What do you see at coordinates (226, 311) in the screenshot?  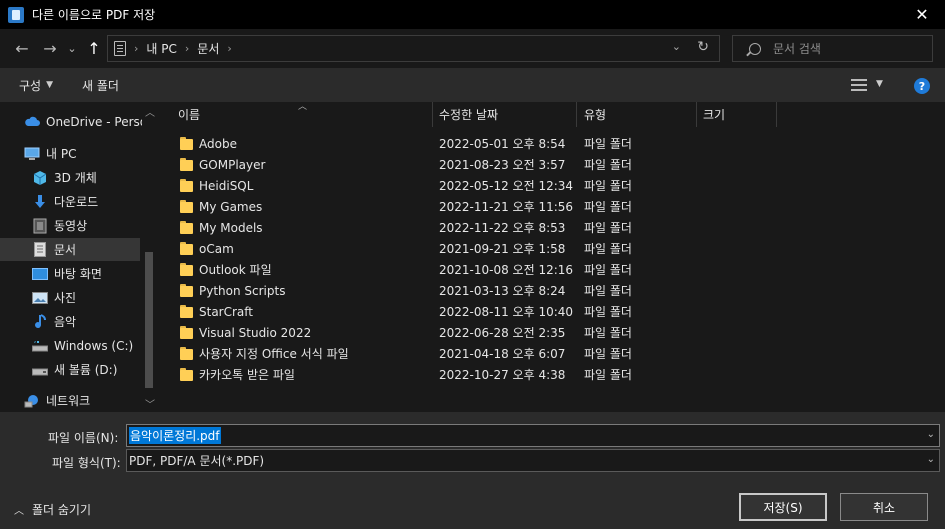 I see `file-name: StarCraft` at bounding box center [226, 311].